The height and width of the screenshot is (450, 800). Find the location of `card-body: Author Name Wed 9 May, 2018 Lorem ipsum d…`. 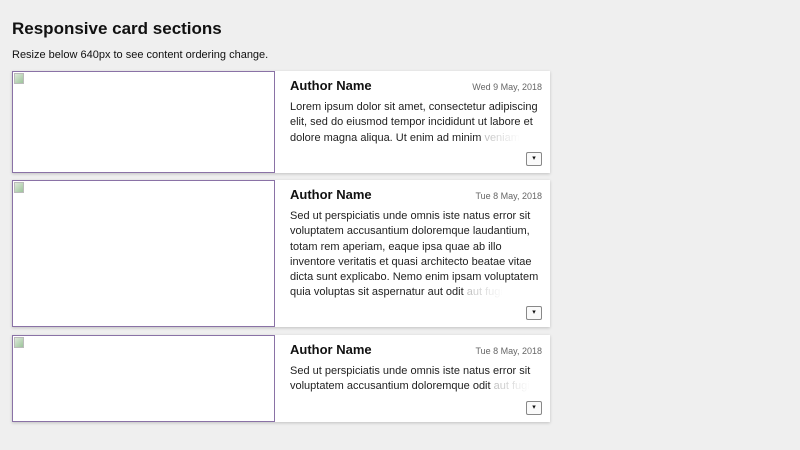

card-body: Author Name Wed 9 May, 2018 Lorem ipsum d… is located at coordinates (412, 122).